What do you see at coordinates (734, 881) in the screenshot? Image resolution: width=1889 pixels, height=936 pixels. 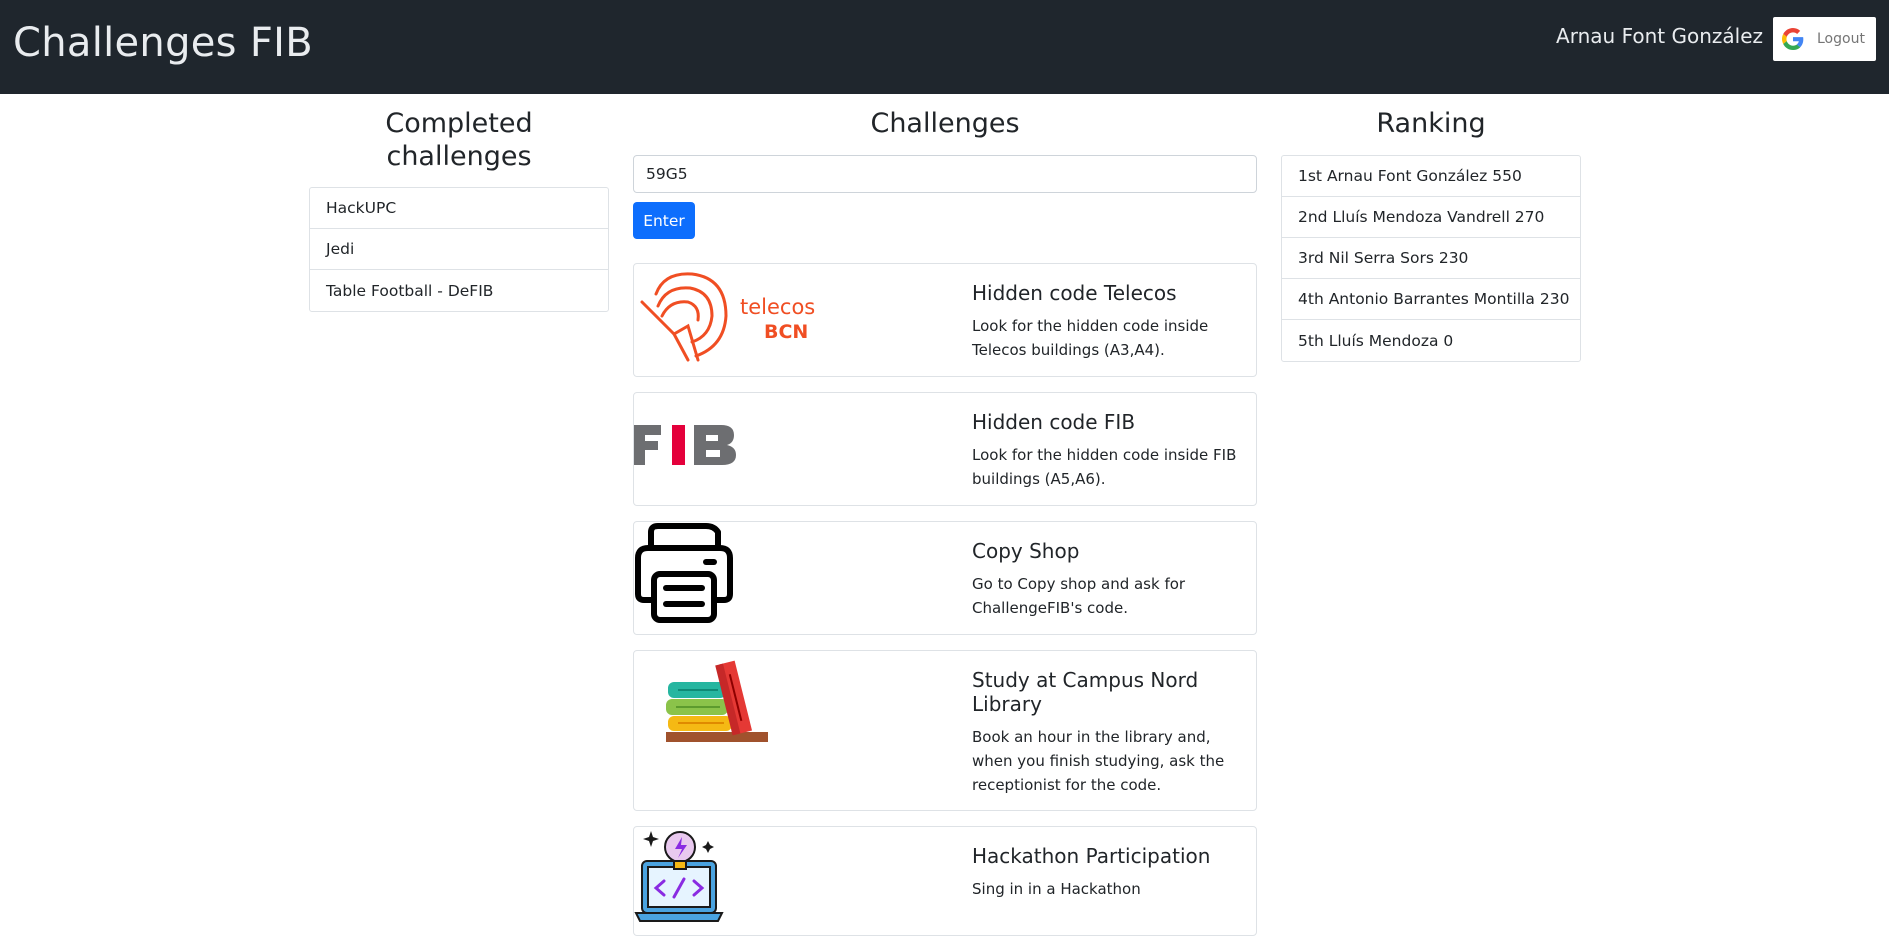 I see `laptop-code-icon` at bounding box center [734, 881].